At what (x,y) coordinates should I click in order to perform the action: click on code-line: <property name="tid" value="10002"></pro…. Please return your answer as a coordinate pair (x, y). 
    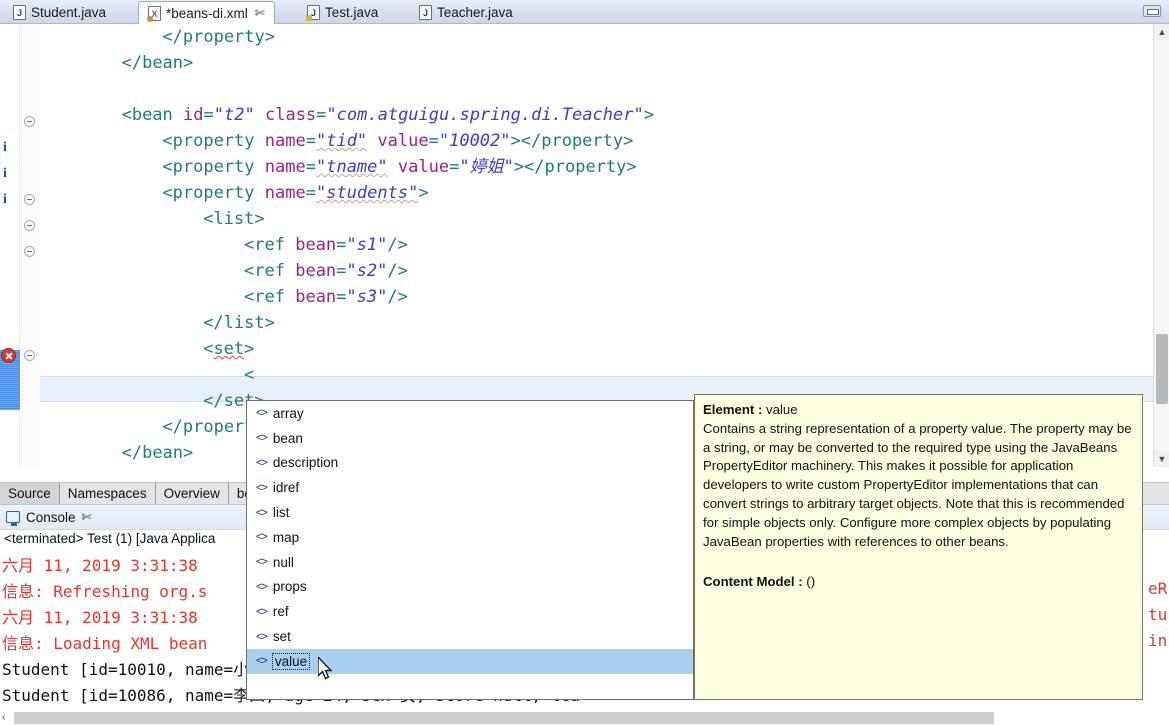
    Looking at the image, I should click on (398, 141).